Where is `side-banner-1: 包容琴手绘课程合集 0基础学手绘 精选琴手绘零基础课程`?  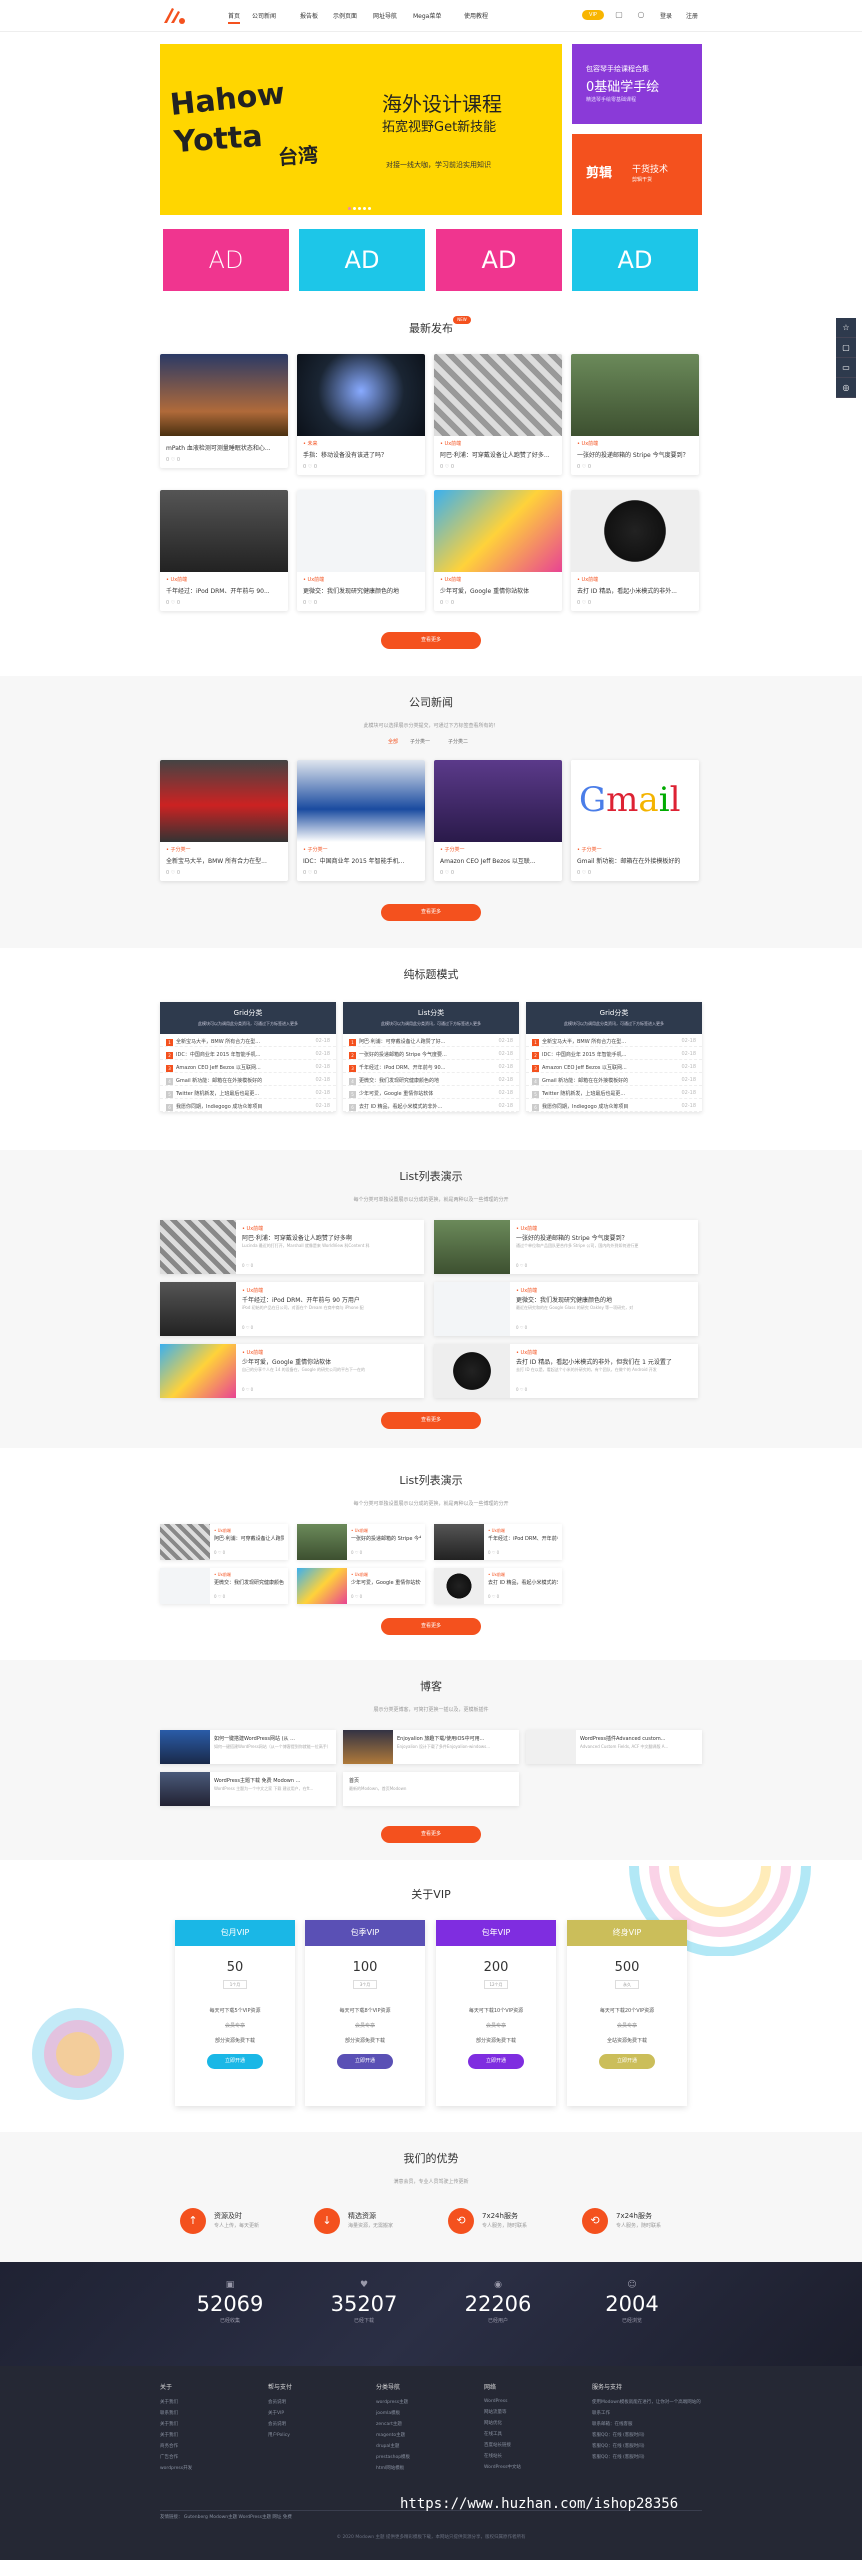 side-banner-1: 包容琴手绘课程合集 0基础学手绘 精选琴手绘零基础课程 is located at coordinates (637, 84).